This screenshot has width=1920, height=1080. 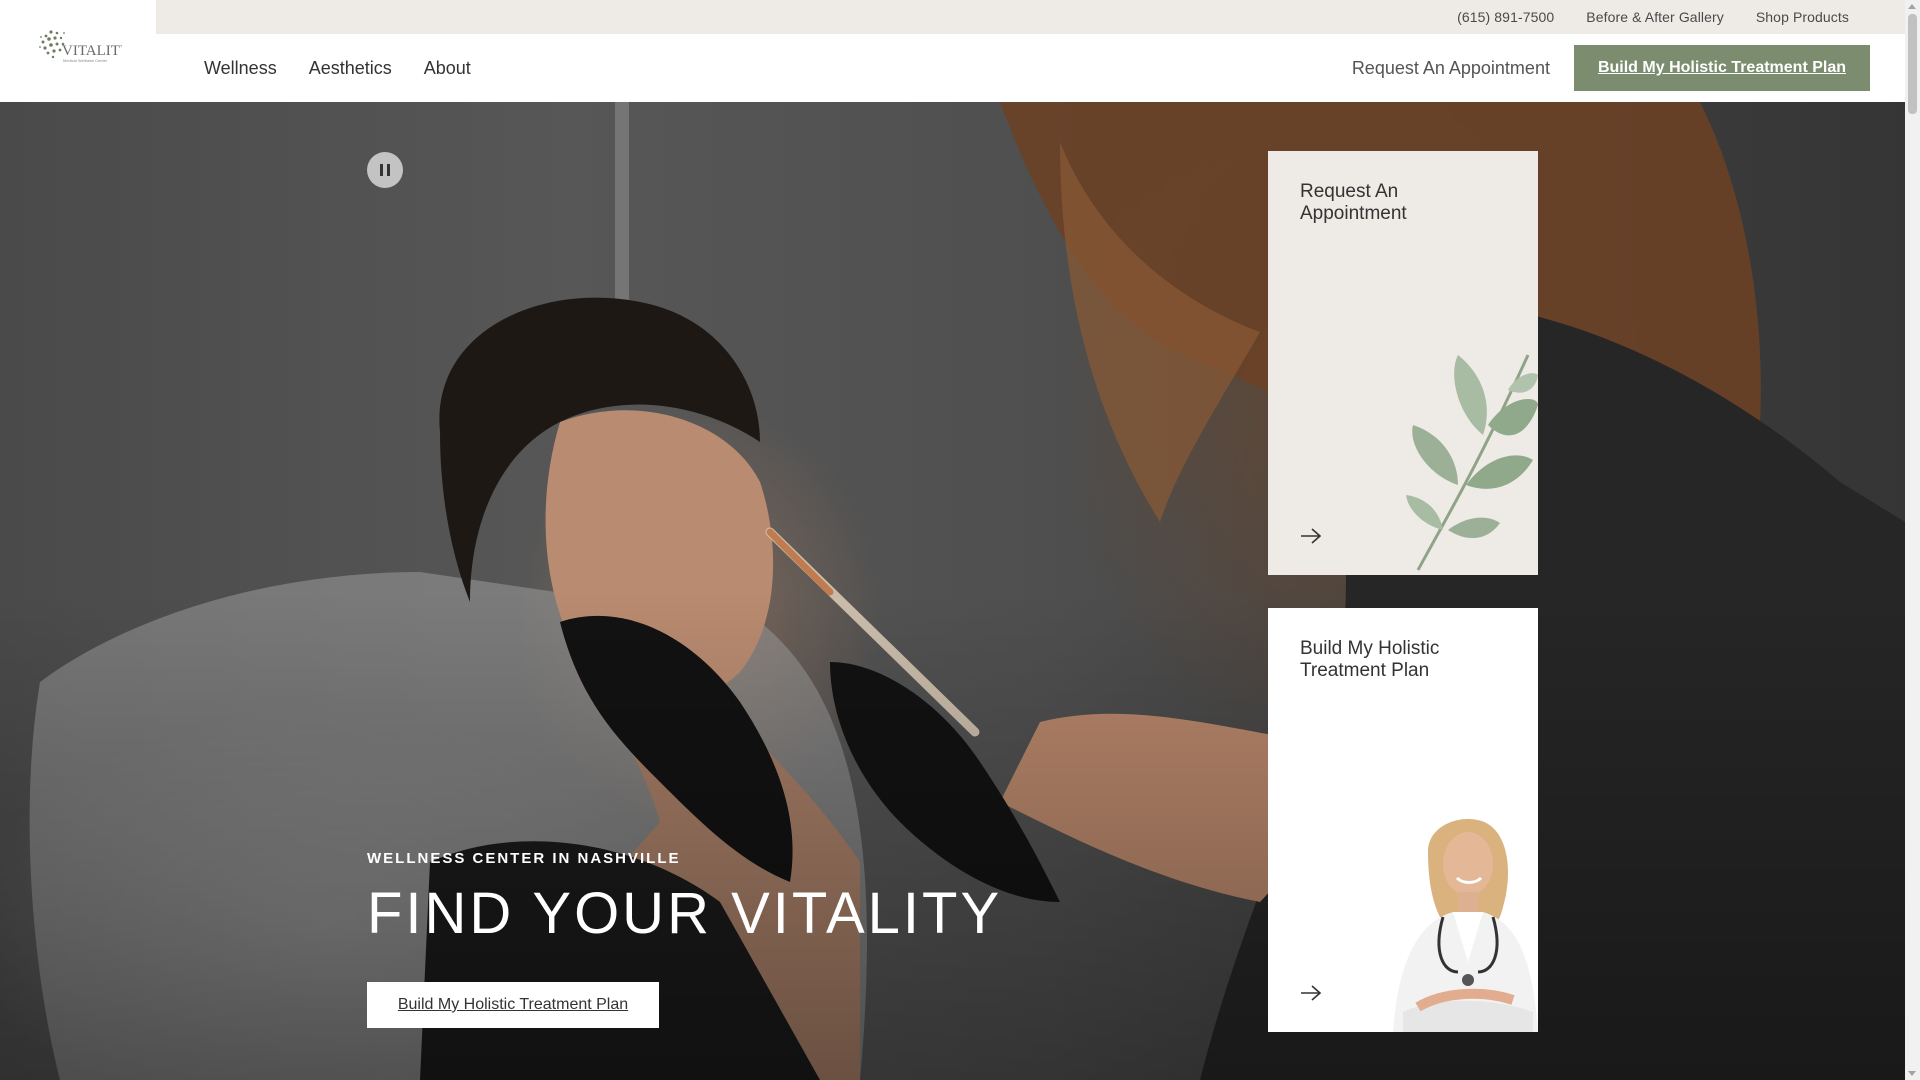 I want to click on leaf-illustration, so click(x=1472, y=462).